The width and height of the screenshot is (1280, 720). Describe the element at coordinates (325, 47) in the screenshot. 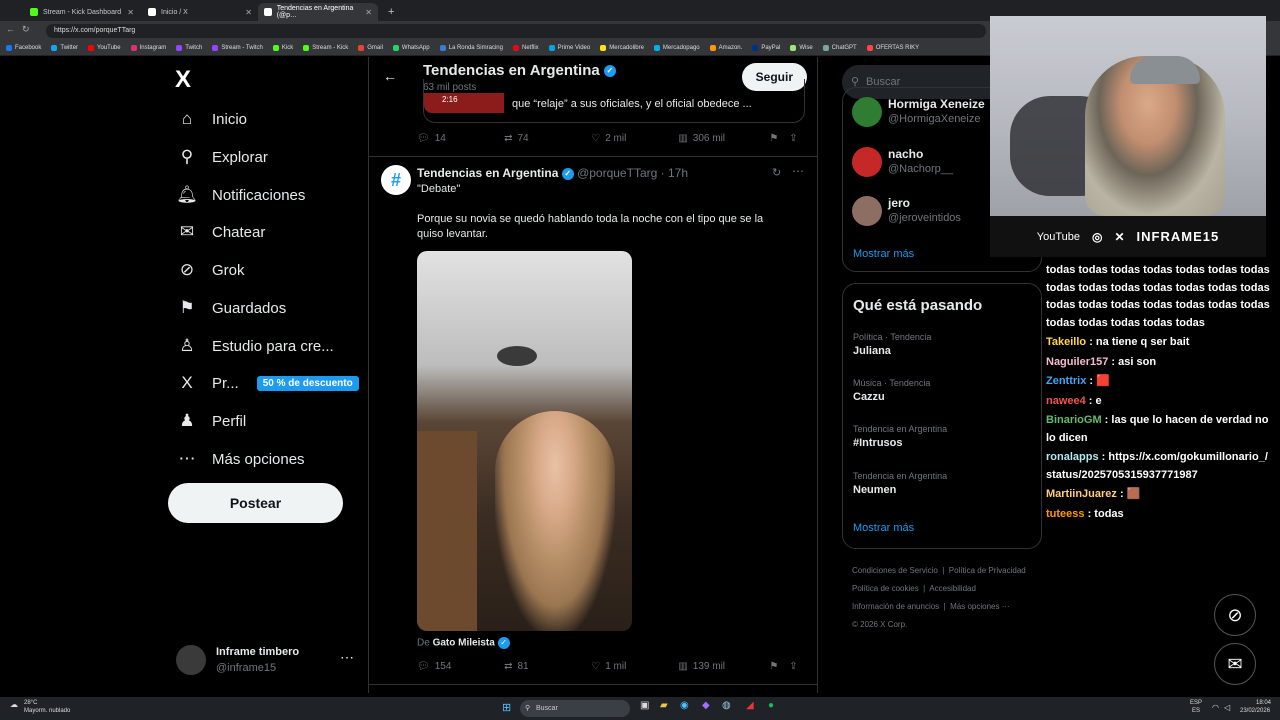

I see `bookmark-item: Stream - Kick` at that location.